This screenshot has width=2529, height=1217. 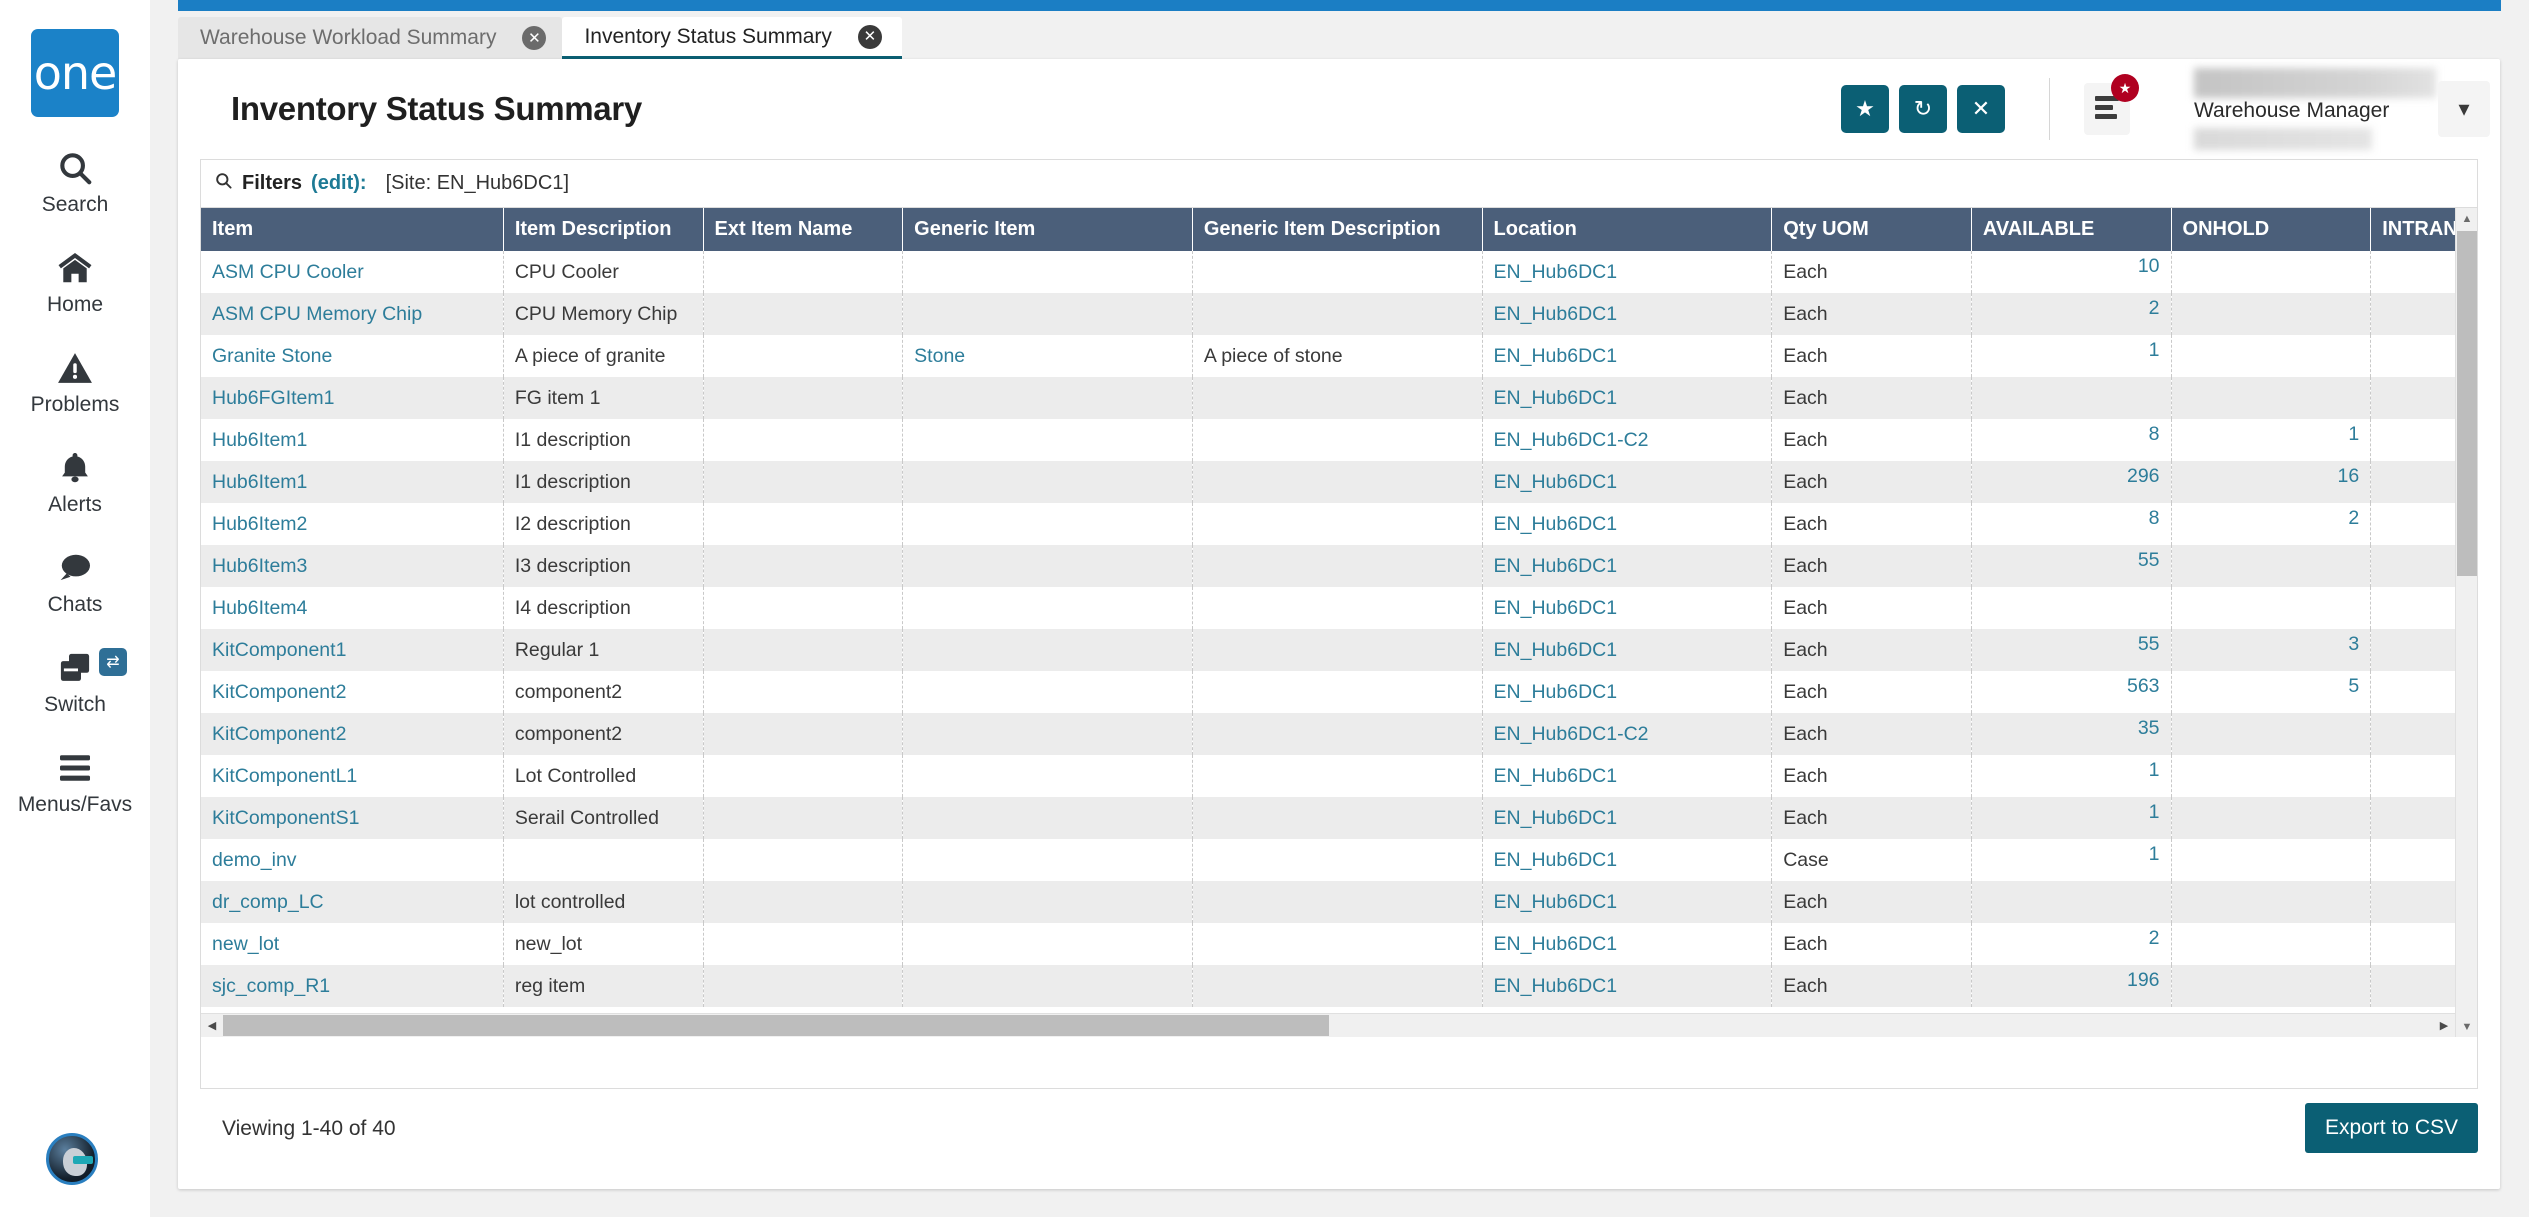 What do you see at coordinates (317, 314) in the screenshot?
I see `cell-link: ASM CPU Memory Chip` at bounding box center [317, 314].